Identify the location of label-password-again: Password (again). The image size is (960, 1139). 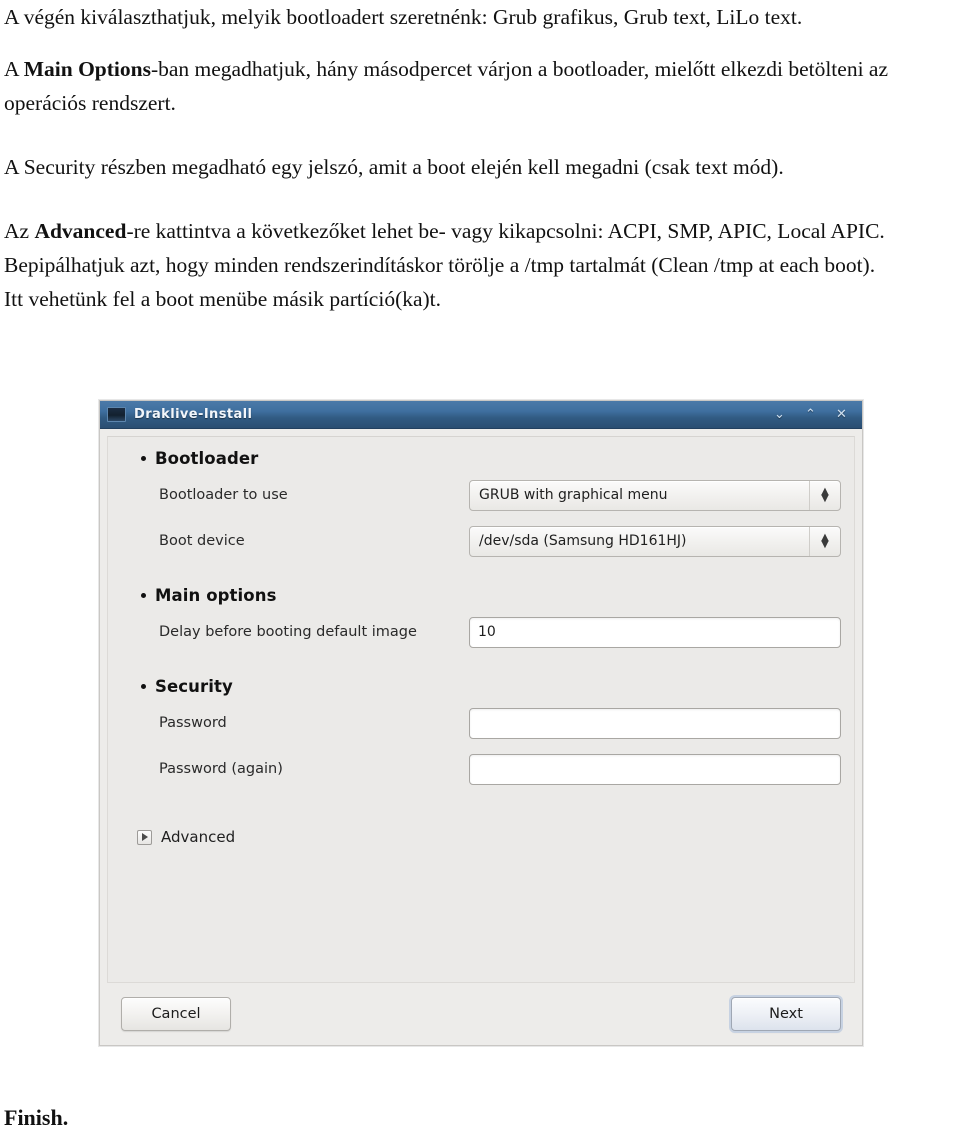
(221, 769).